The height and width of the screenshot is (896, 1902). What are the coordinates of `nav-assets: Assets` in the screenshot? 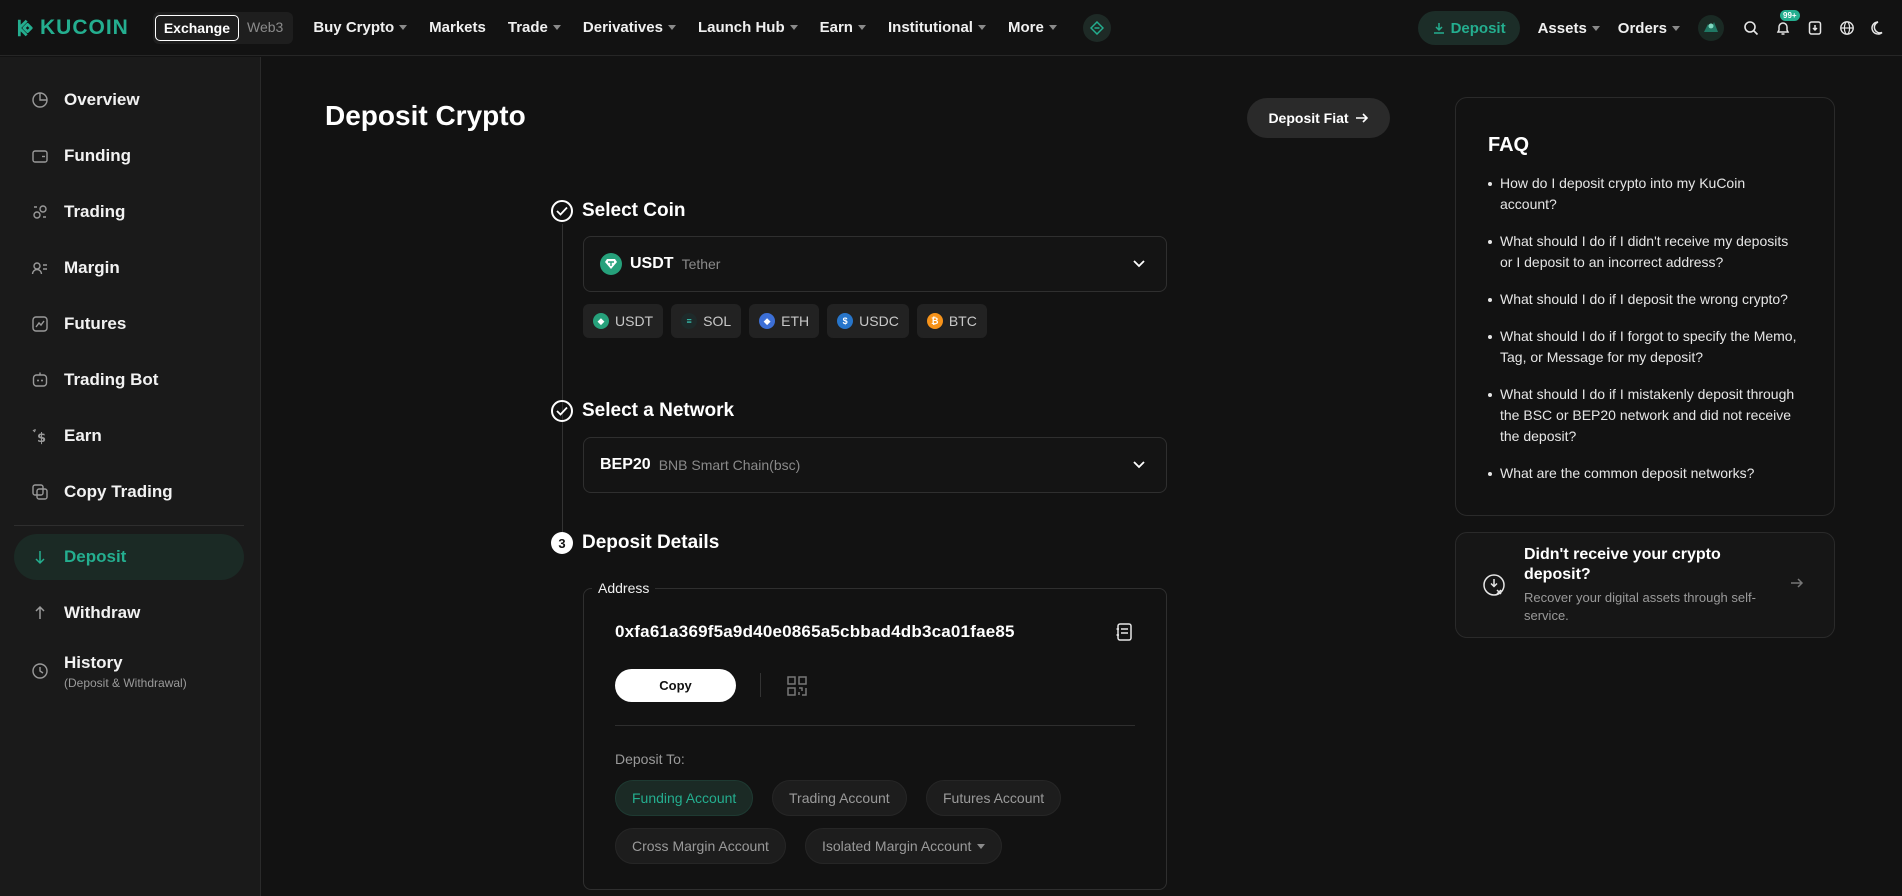 It's located at (1569, 28).